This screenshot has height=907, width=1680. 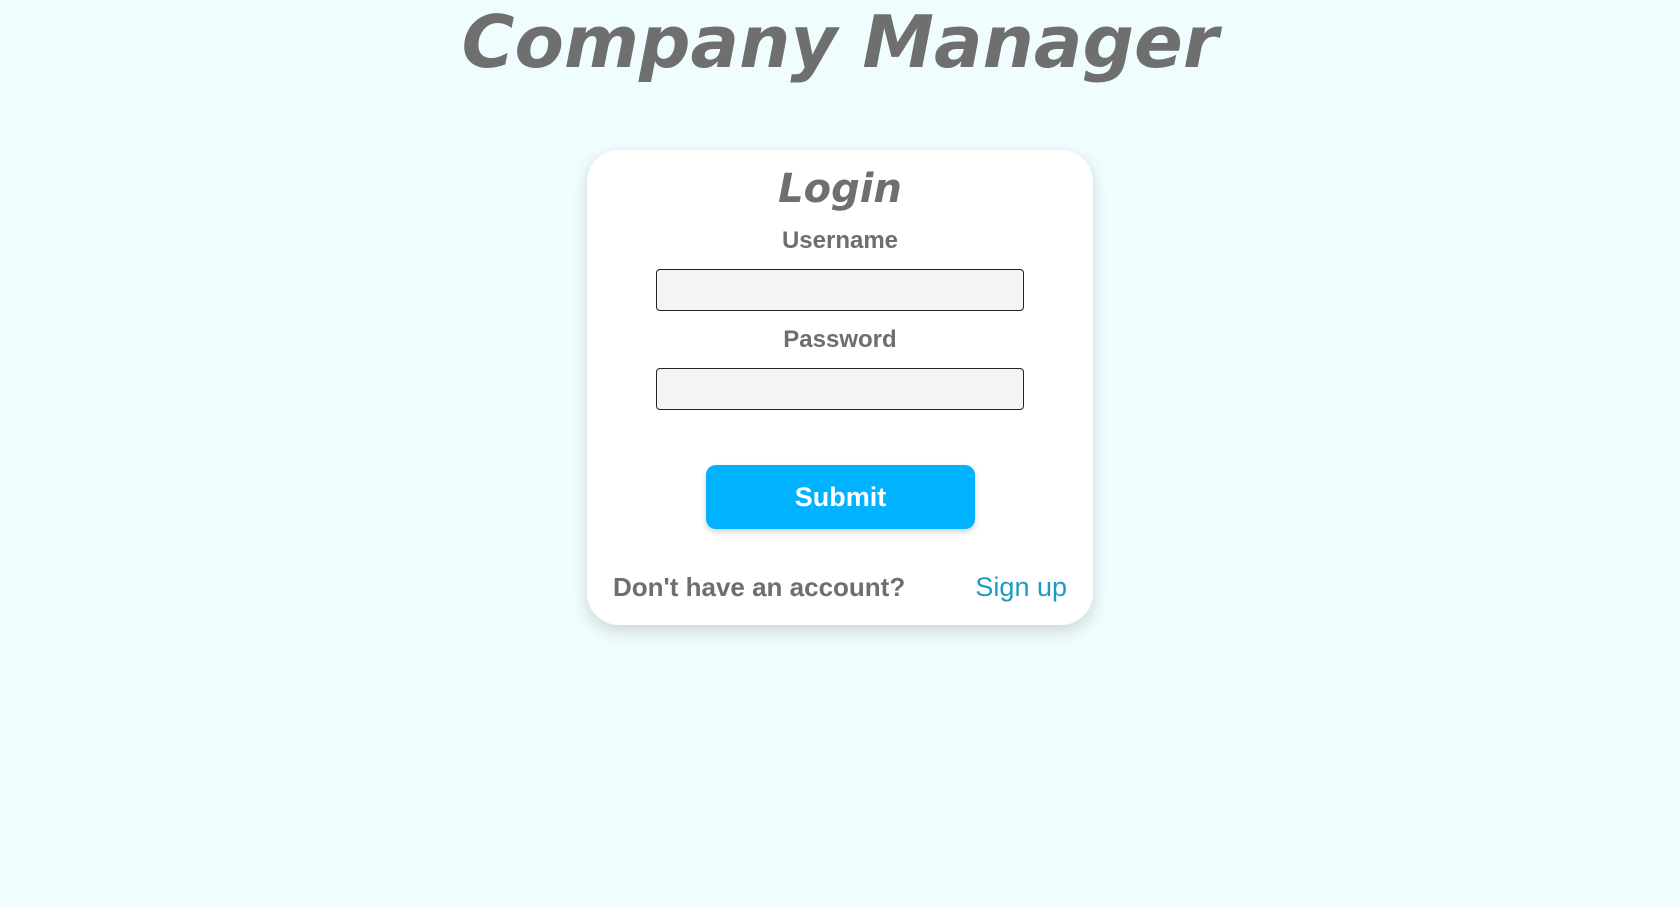 What do you see at coordinates (840, 497) in the screenshot?
I see `submit-button: Submit` at bounding box center [840, 497].